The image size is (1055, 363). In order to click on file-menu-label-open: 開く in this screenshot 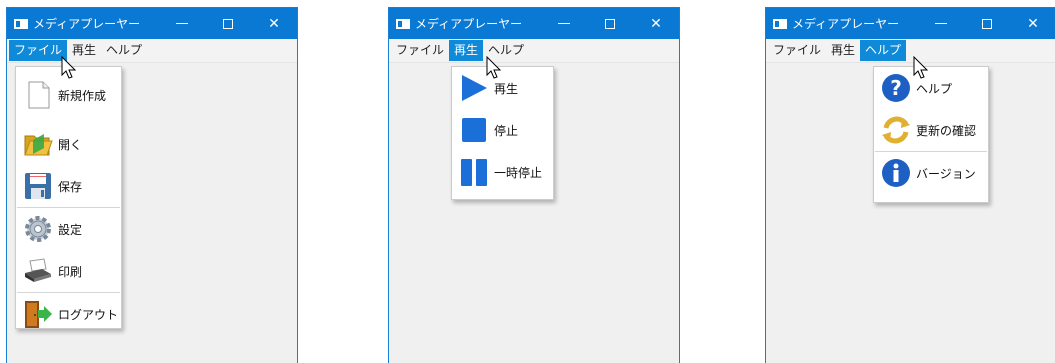, I will do `click(70, 144)`.